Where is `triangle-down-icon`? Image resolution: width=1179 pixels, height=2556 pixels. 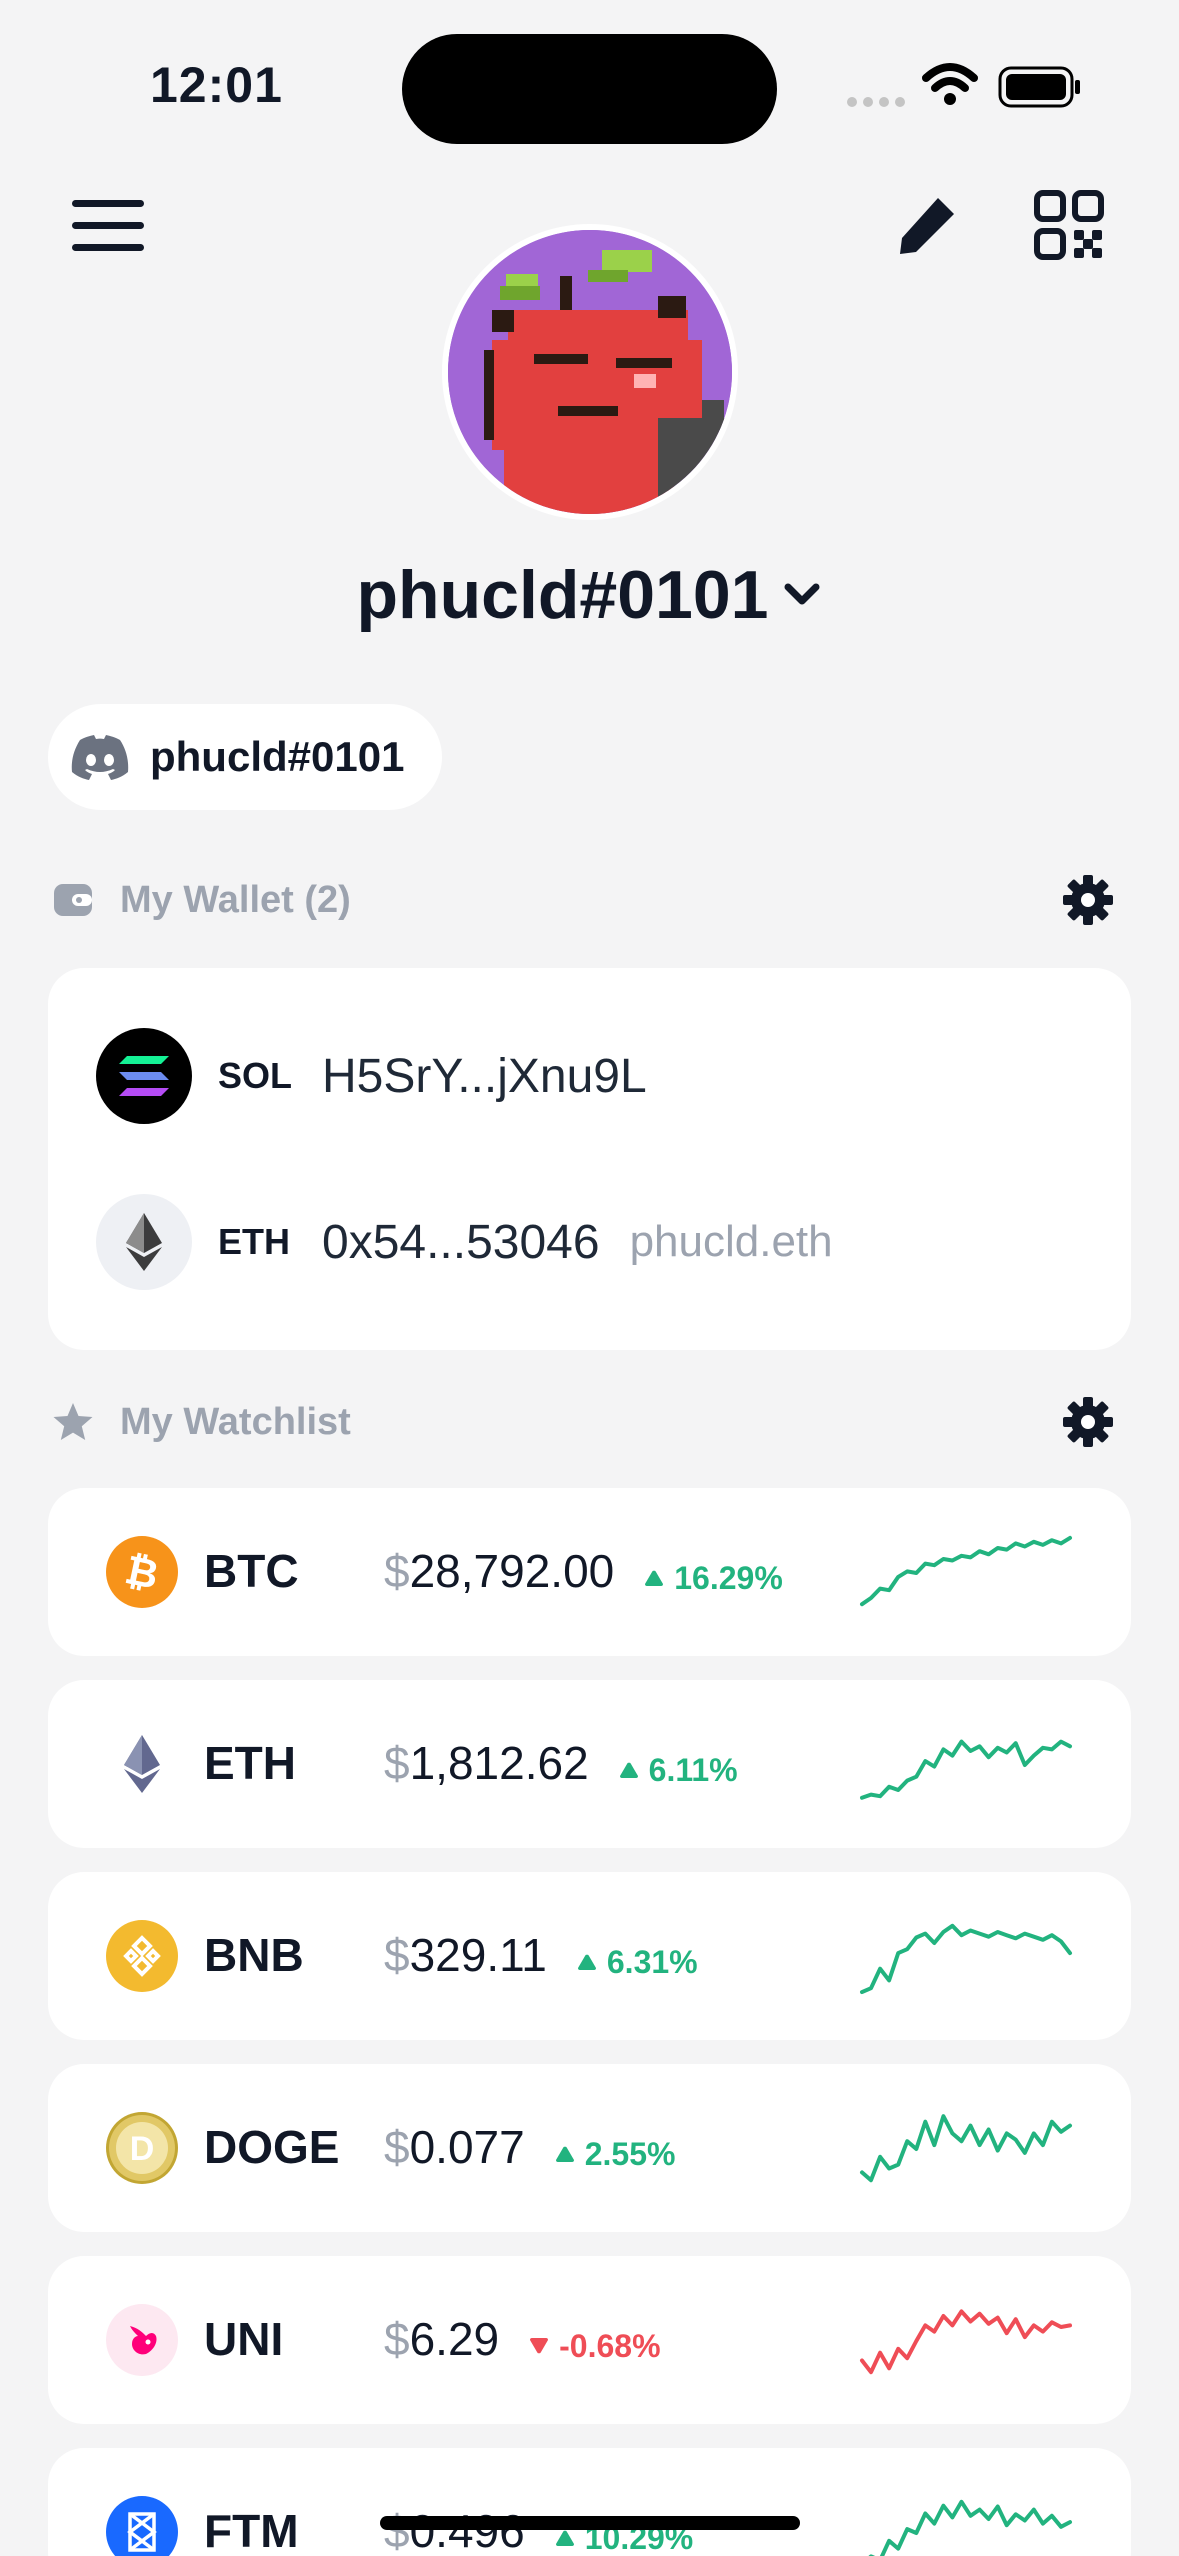
triangle-down-icon is located at coordinates (539, 2346).